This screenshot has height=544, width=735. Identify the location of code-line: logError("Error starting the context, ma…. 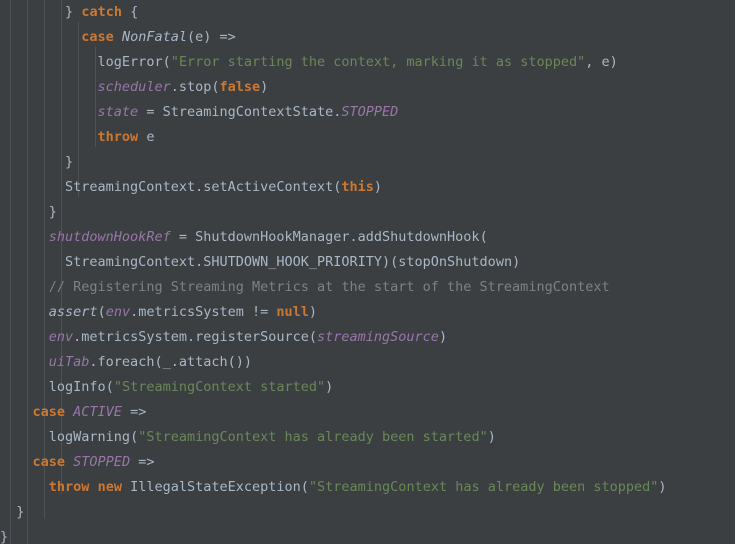
(367, 62).